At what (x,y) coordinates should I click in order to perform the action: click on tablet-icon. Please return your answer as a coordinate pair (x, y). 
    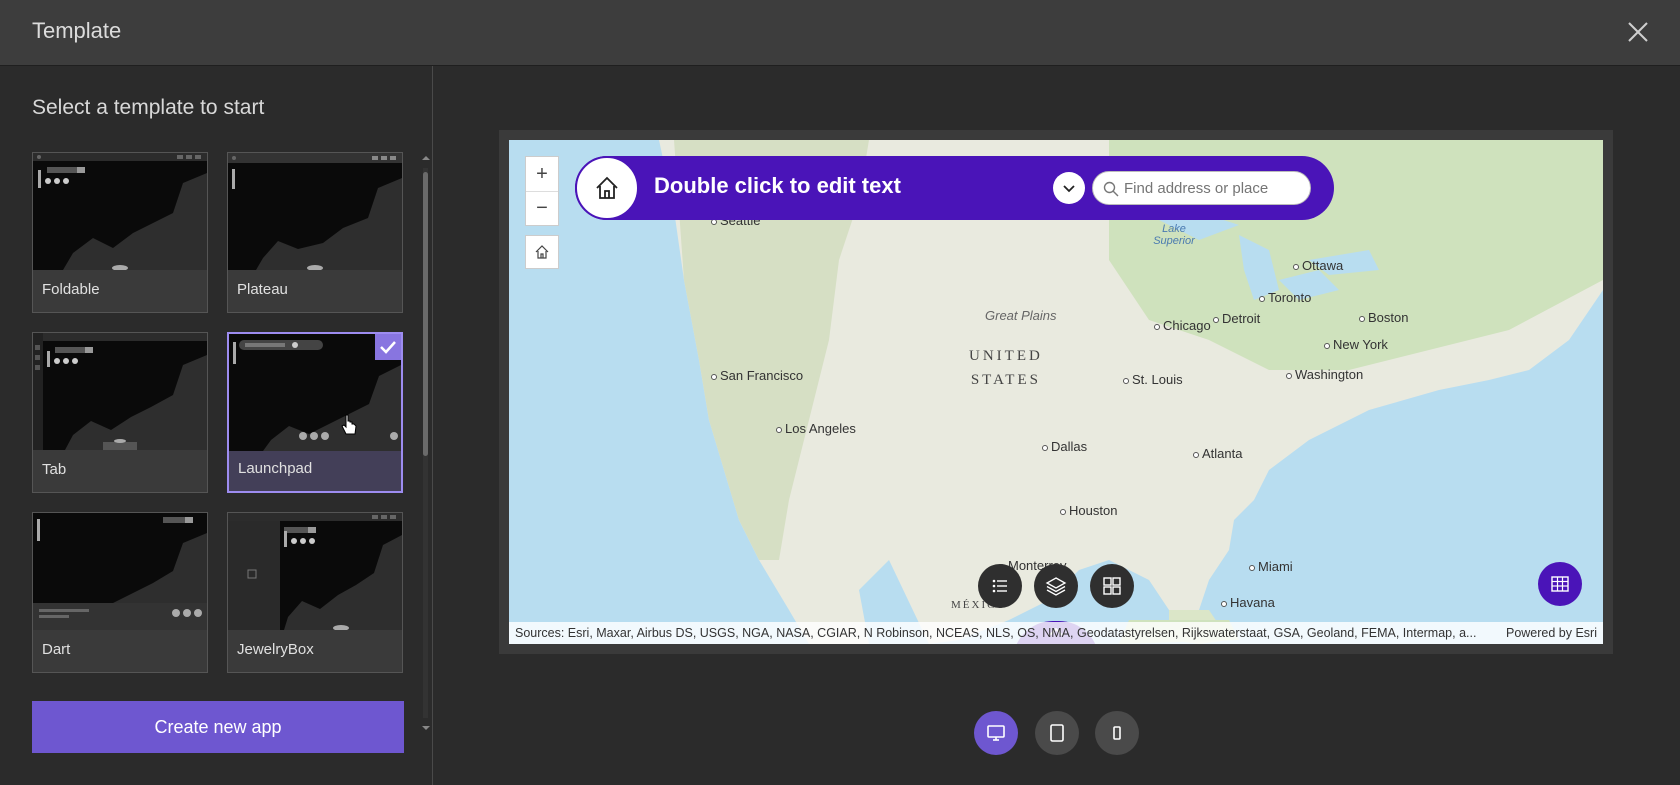
    Looking at the image, I should click on (1057, 733).